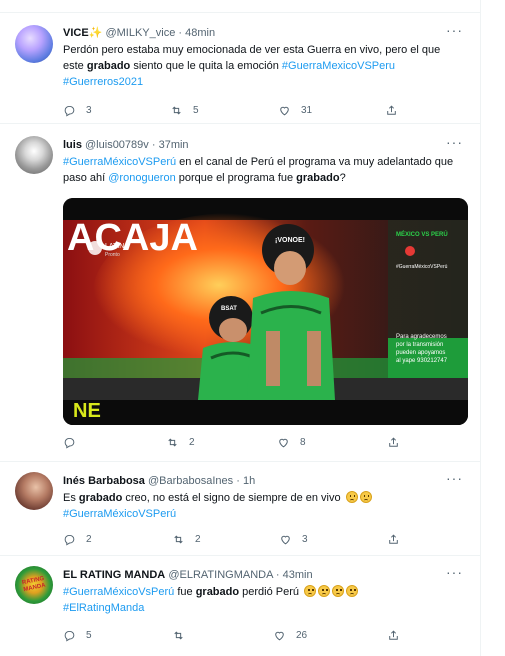  Describe the element at coordinates (117, 246) in the screenshot. I see `channel-logo-text: LATINA` at that location.